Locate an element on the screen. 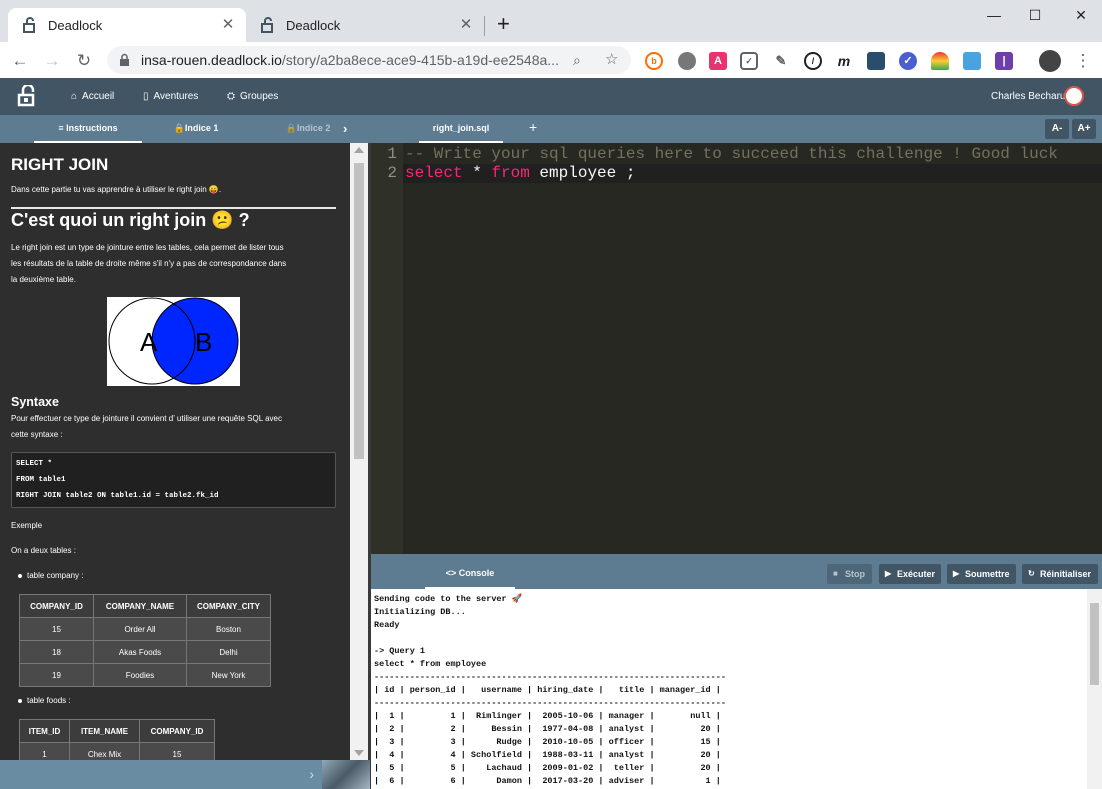  new-tab-button: + is located at coordinates (503, 24).